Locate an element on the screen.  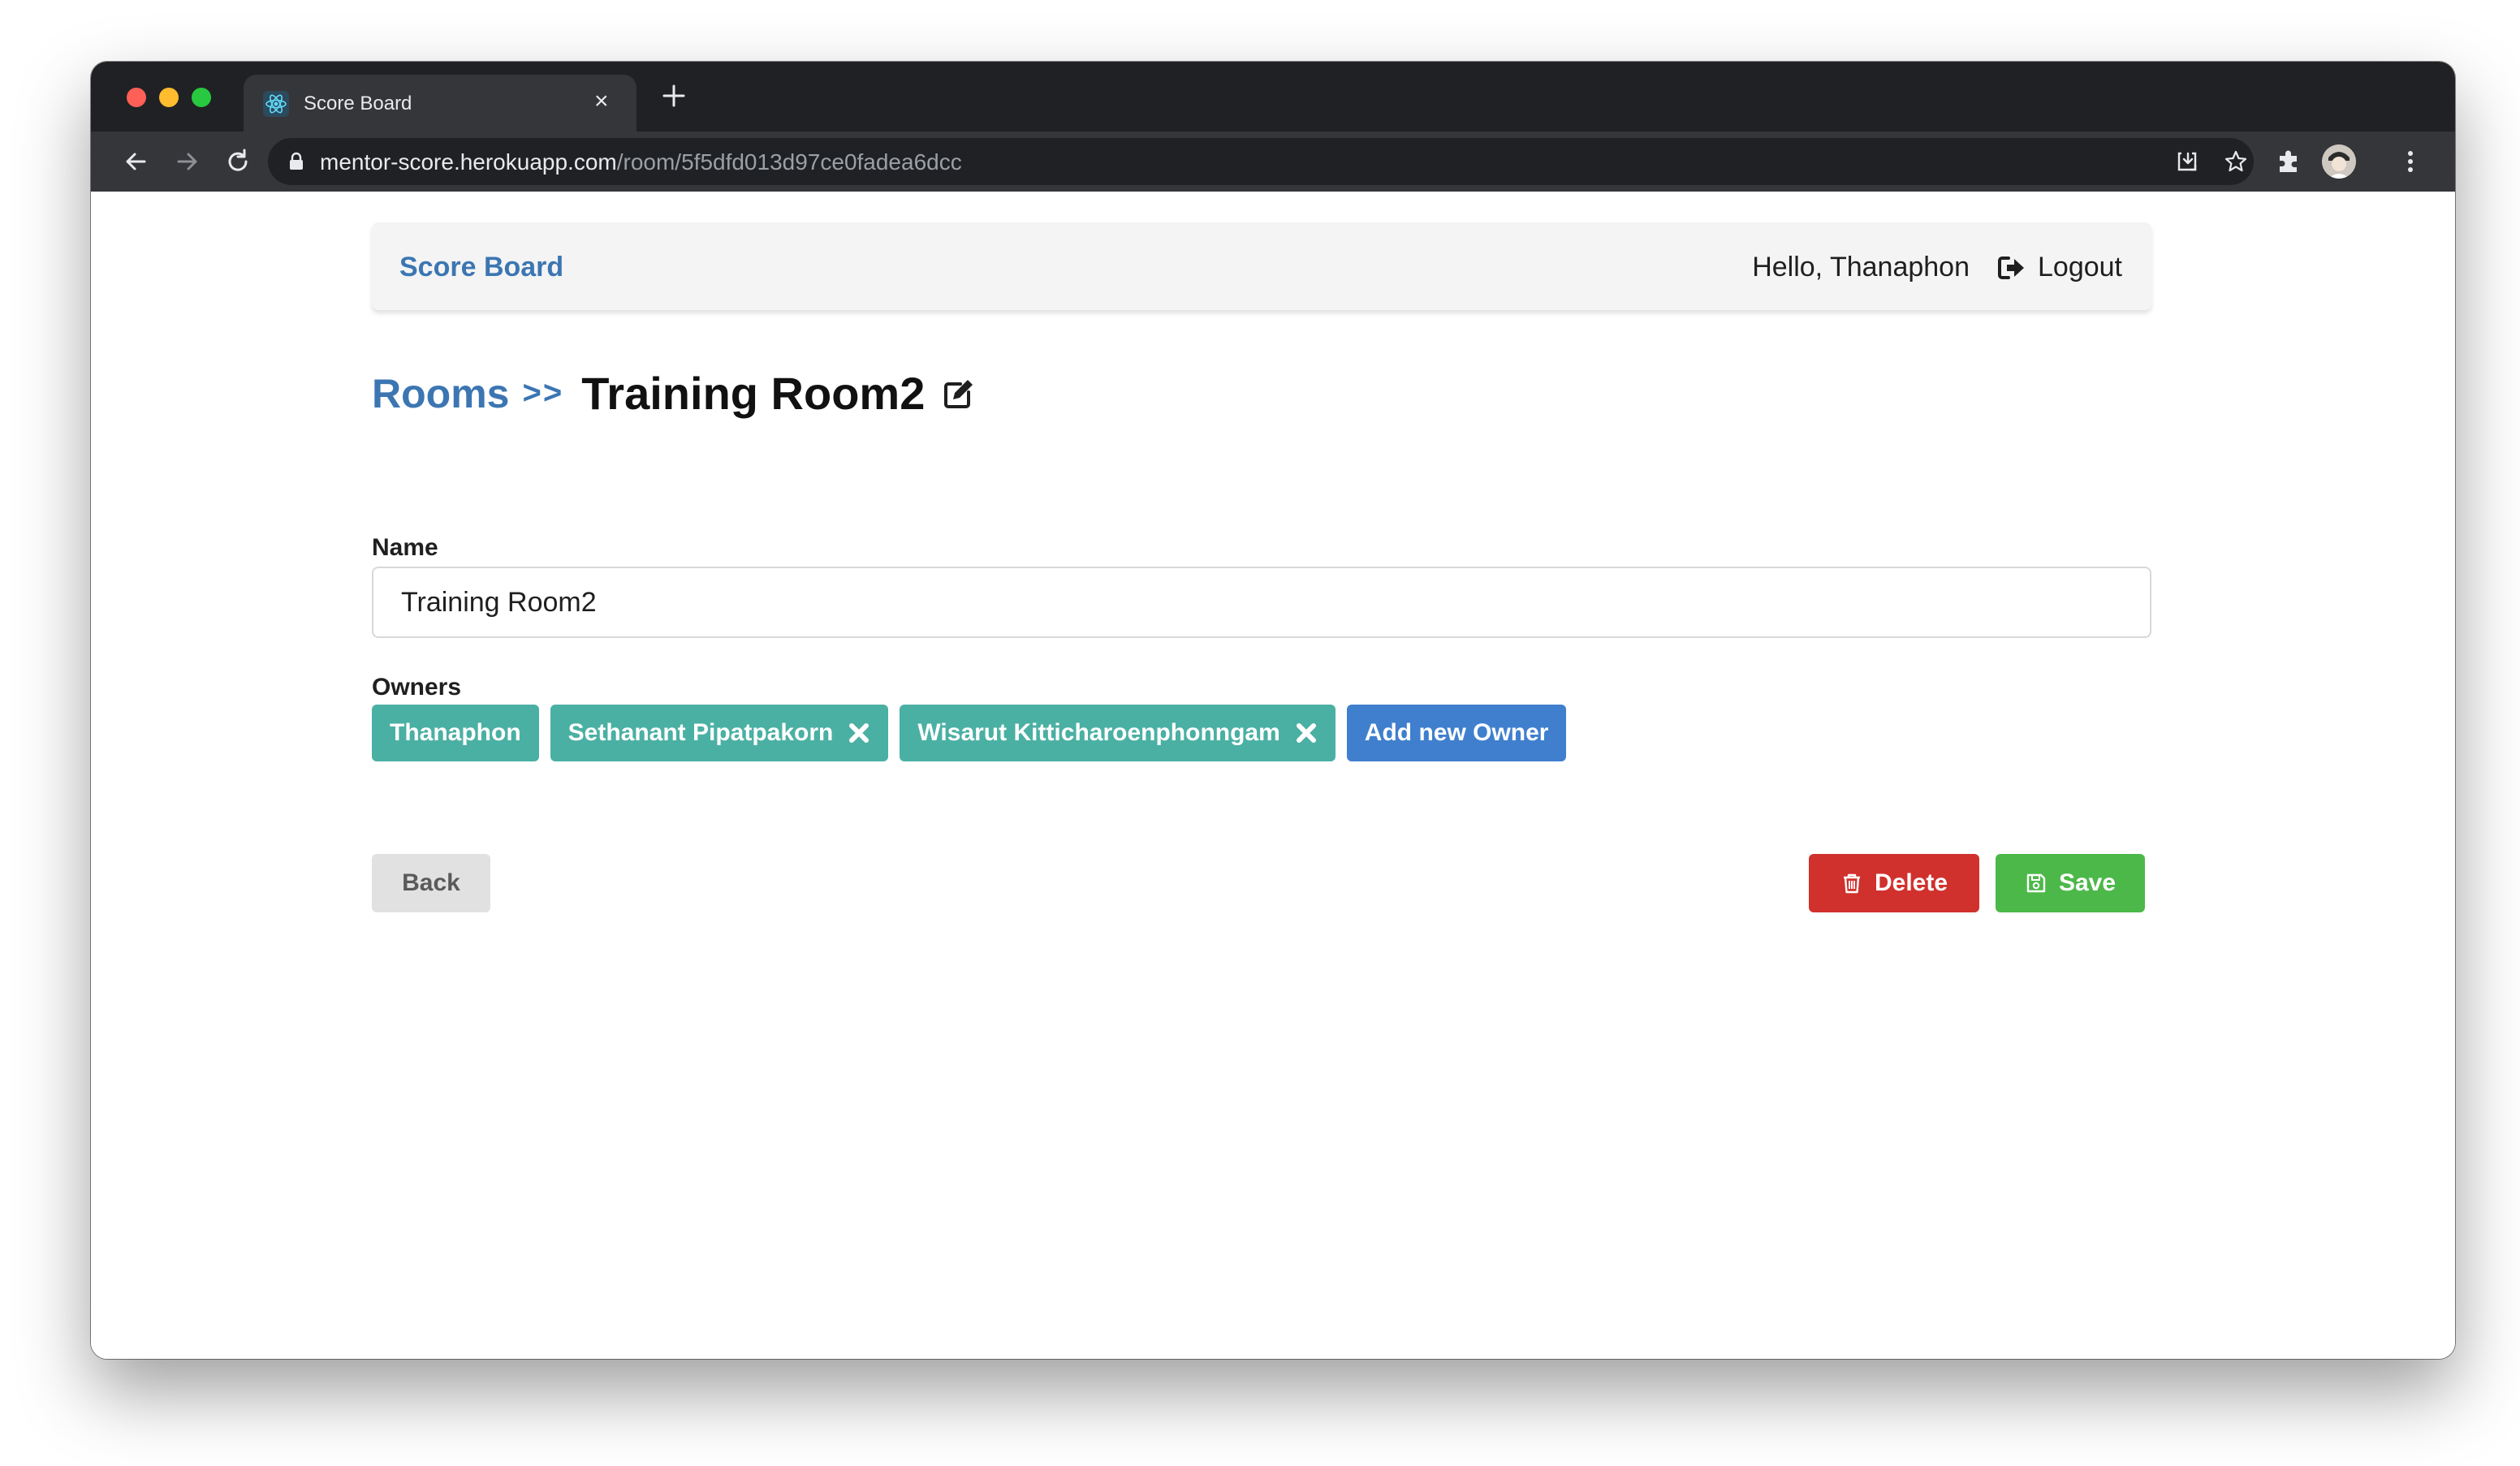
owner-chip: Sethanant Pipatpakorn is located at coordinates (719, 733).